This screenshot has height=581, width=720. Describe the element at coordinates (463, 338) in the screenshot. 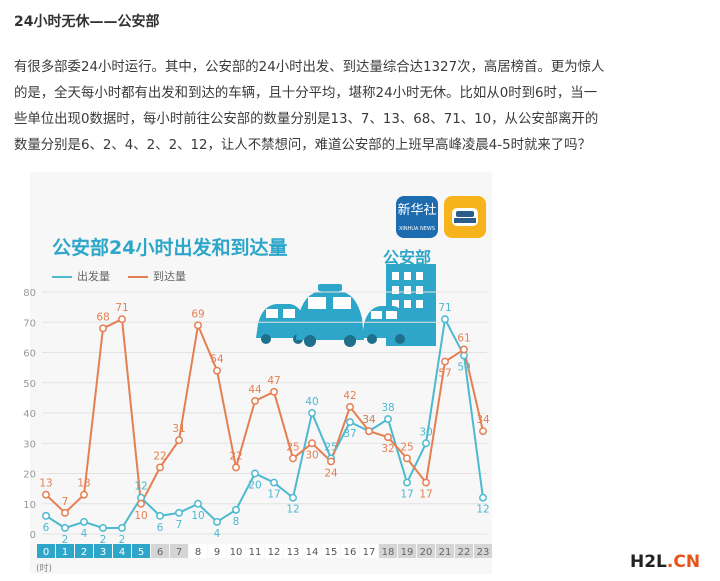

I see `data-label: 61` at that location.